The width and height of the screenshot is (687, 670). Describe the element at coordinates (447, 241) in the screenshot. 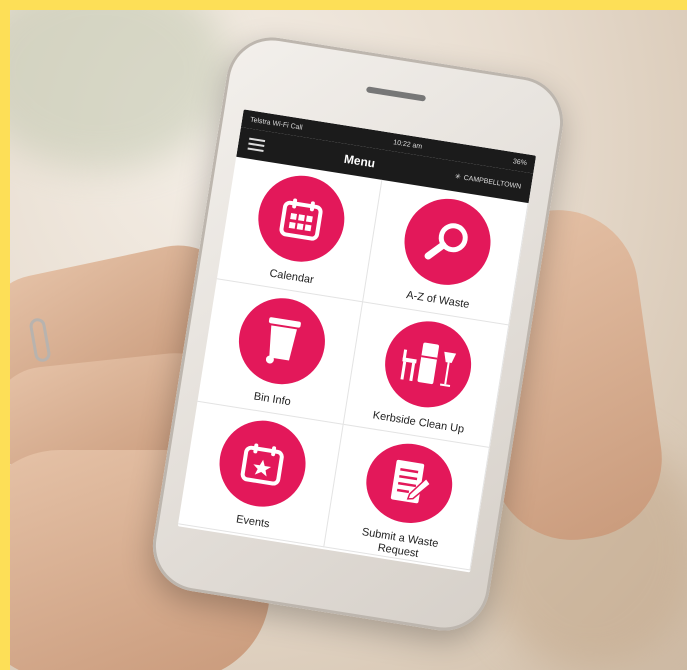

I see `magnifier-icon` at that location.